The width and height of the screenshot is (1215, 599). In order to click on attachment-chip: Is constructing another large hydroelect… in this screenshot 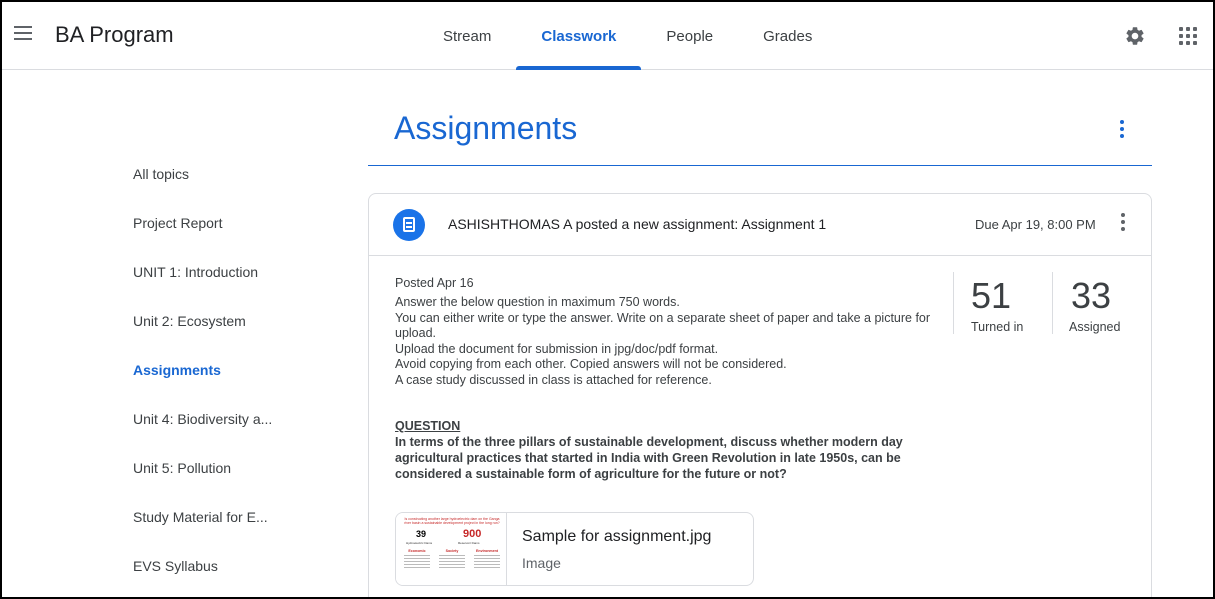, I will do `click(574, 549)`.